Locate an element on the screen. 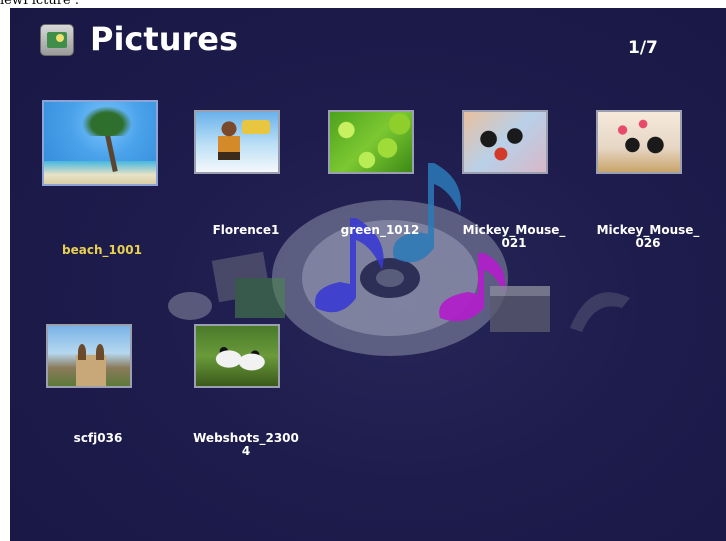 The image size is (726, 541). faded-arrow-icon is located at coordinates (600, 312).